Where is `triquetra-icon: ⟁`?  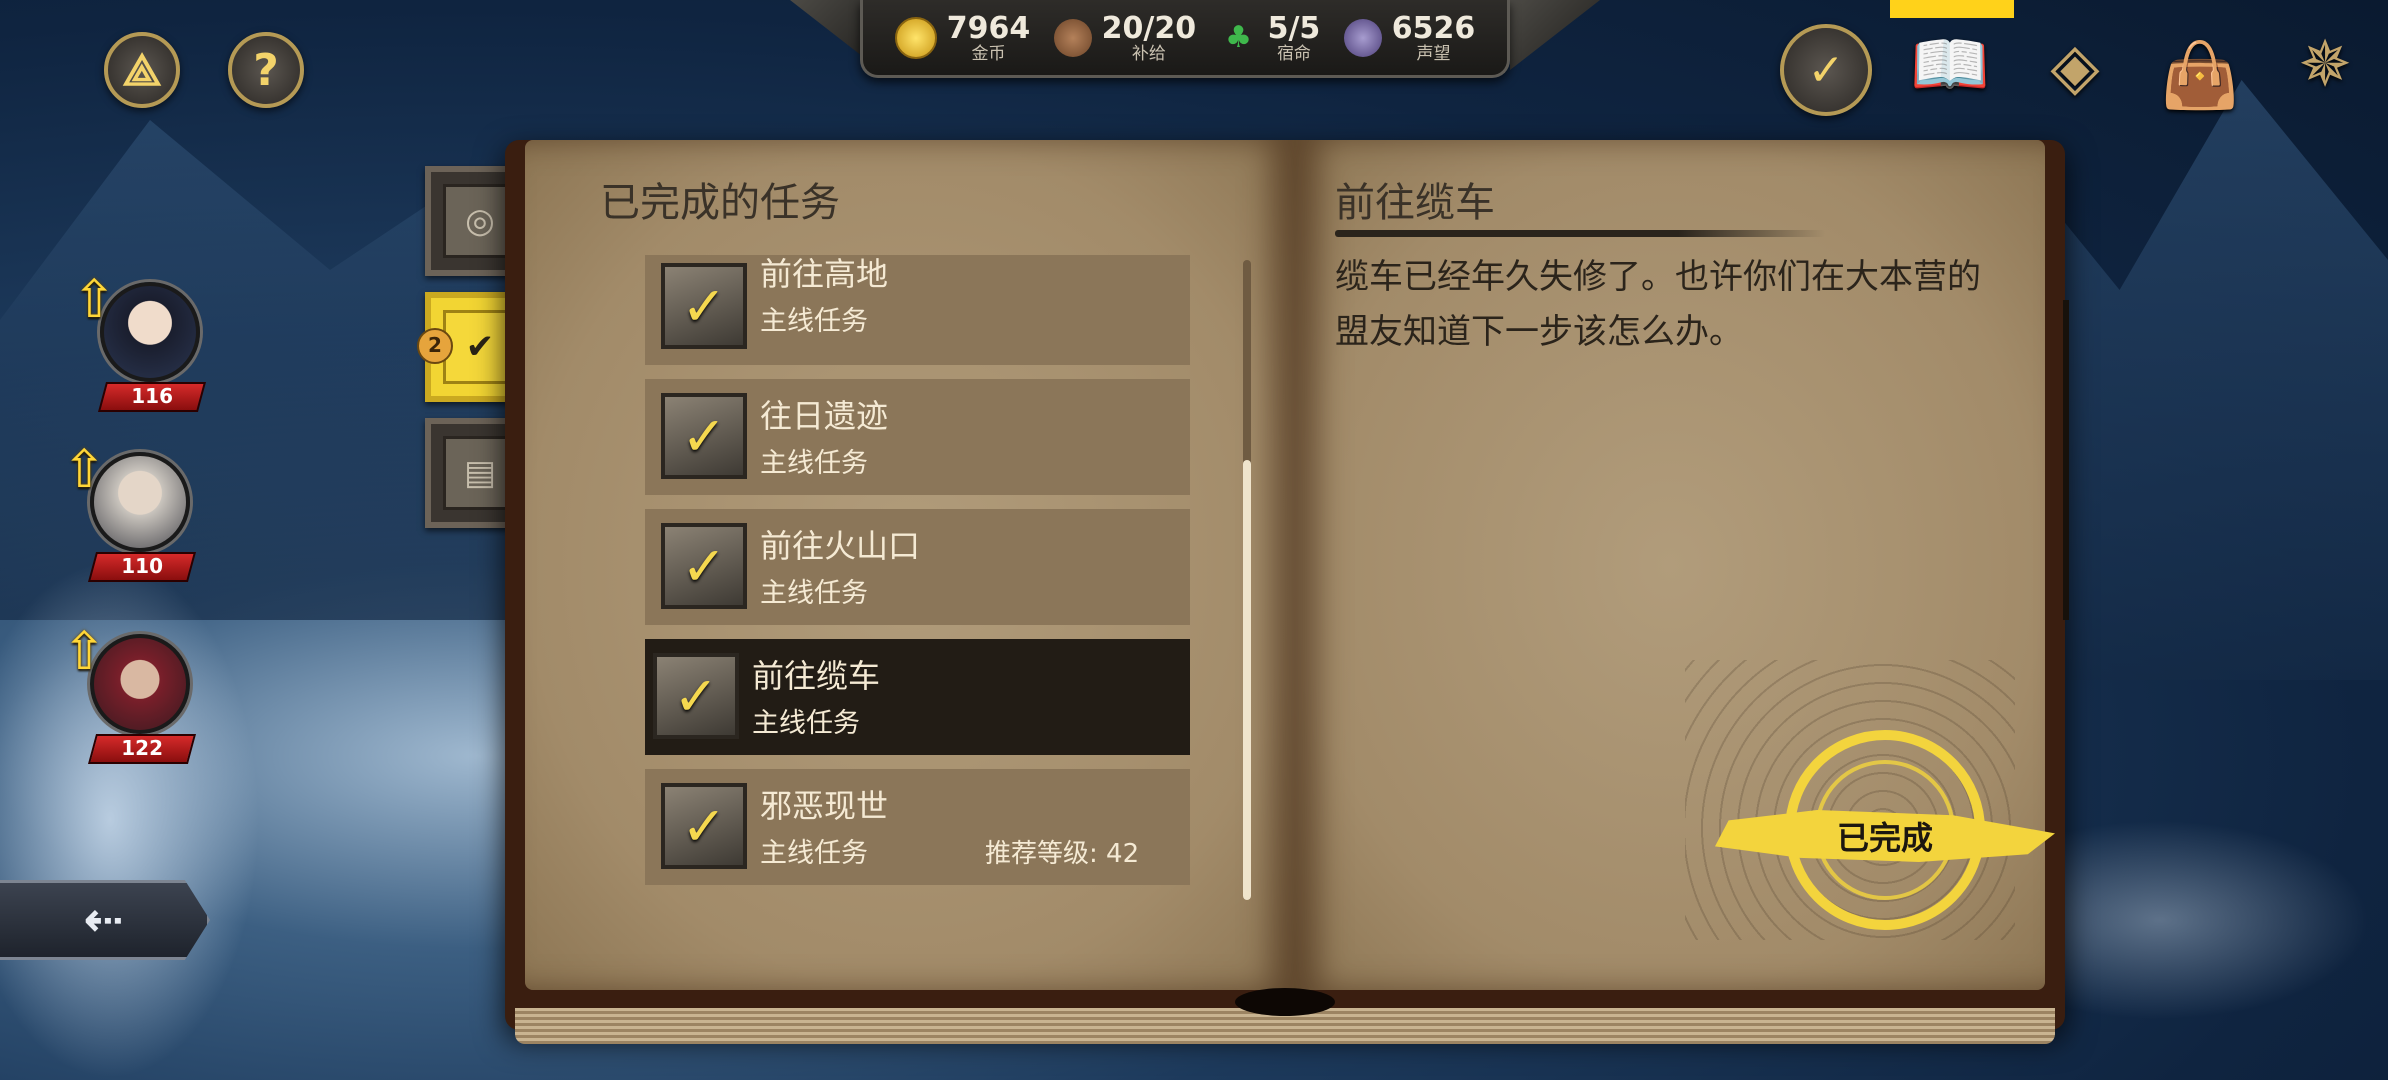
triquetra-icon: ⟁ is located at coordinates (142, 70).